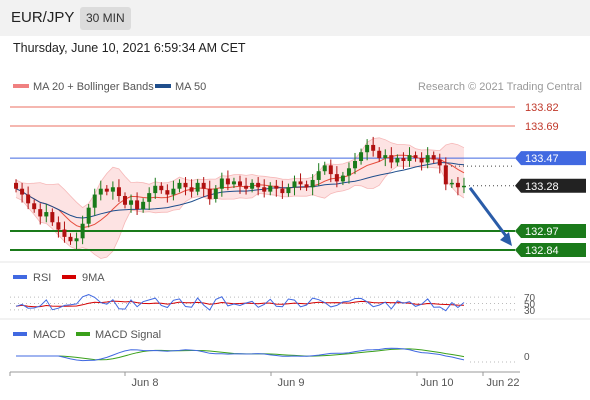 The image size is (590, 400). I want to click on last-price-label: 133.28, so click(542, 187).